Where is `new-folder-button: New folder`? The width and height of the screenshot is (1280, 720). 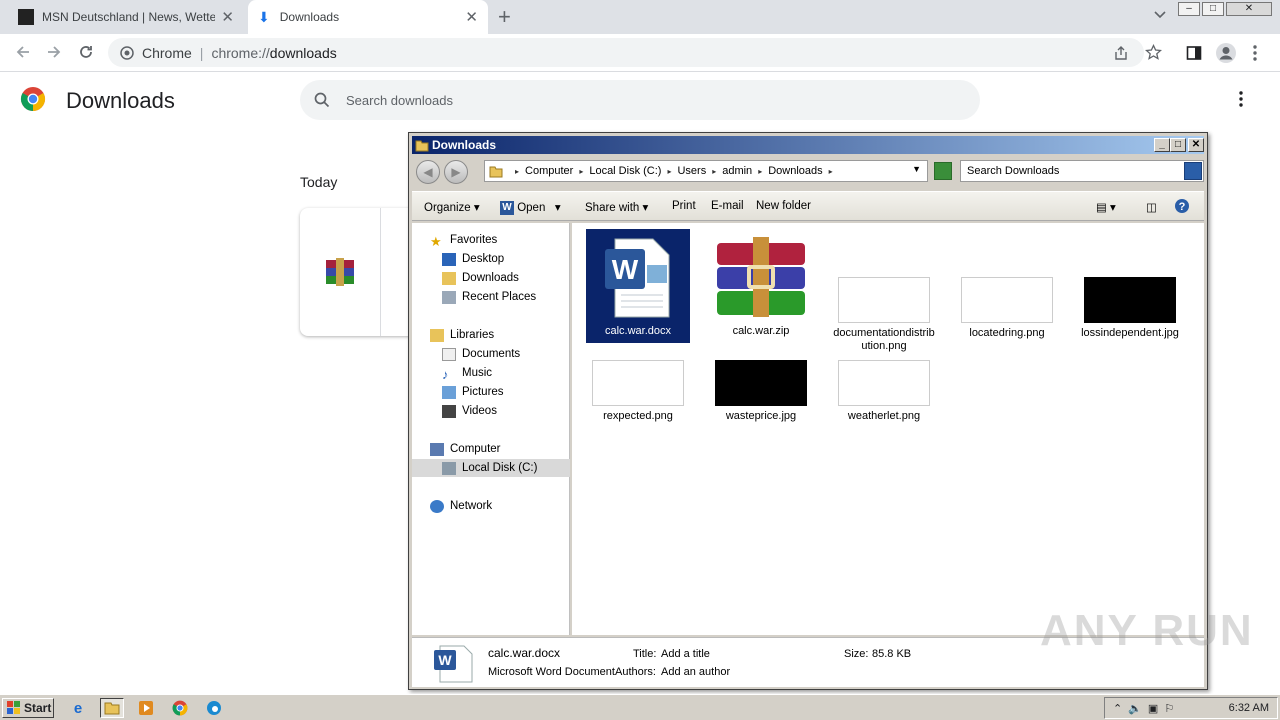
new-folder-button: New folder is located at coordinates (783, 206).